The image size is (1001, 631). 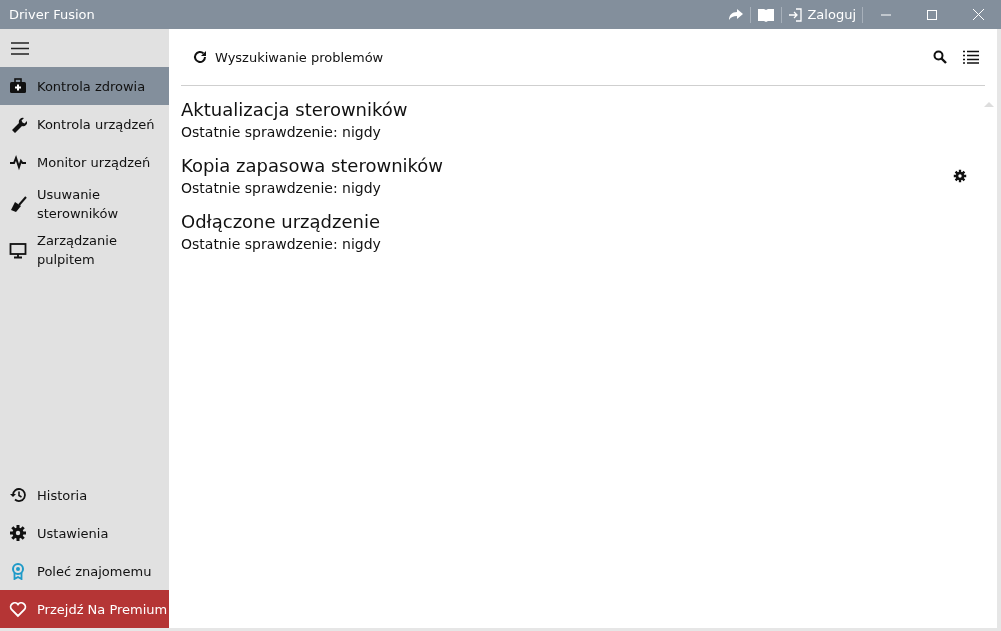 What do you see at coordinates (84, 250) in the screenshot?
I see `sidebar-item: Zarządzanie pulpitem` at bounding box center [84, 250].